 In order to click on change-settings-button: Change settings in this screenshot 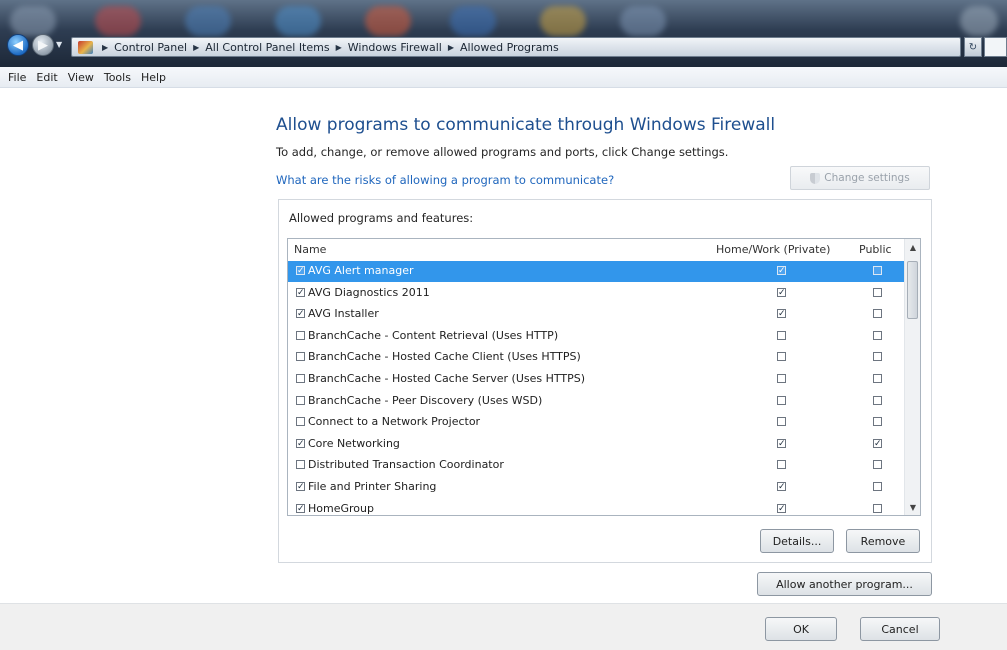, I will do `click(860, 178)`.